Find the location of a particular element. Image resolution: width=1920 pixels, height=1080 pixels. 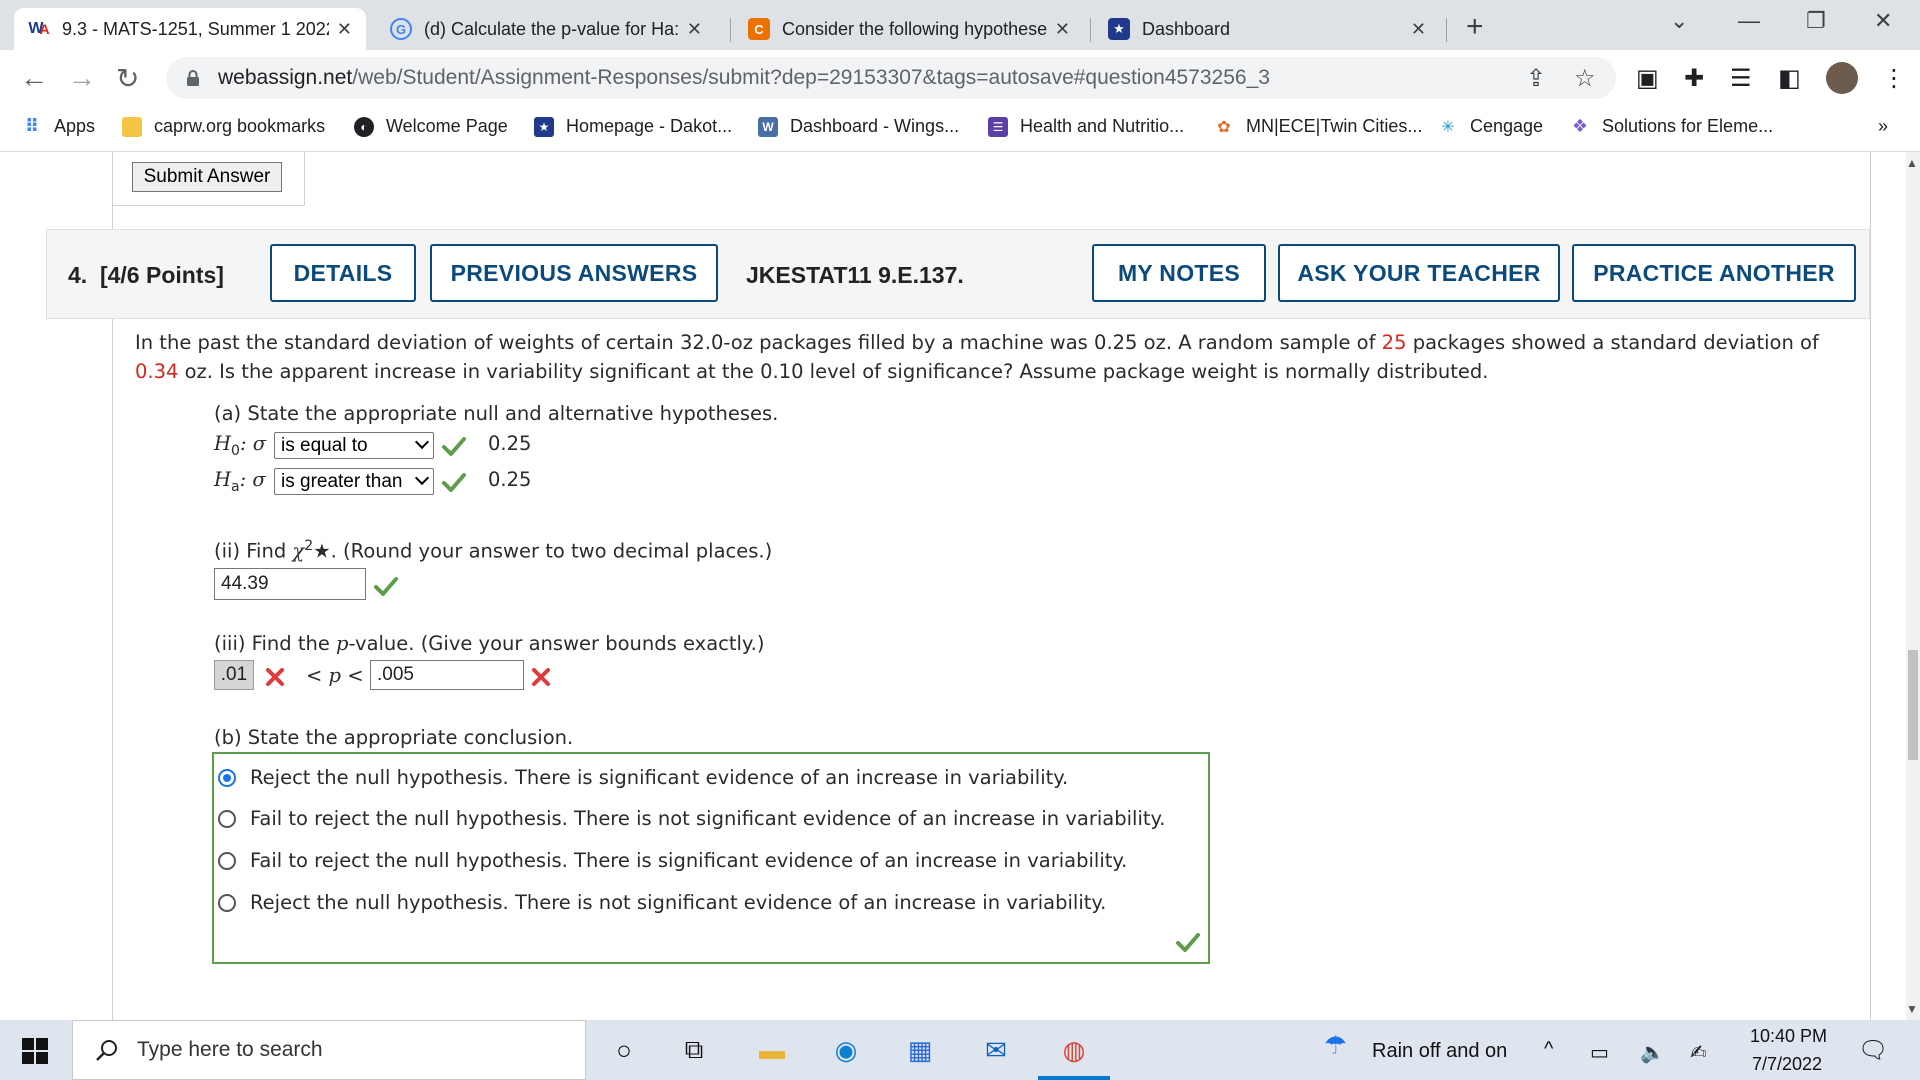

side-panel-icon: ◧ is located at coordinates (1789, 78).